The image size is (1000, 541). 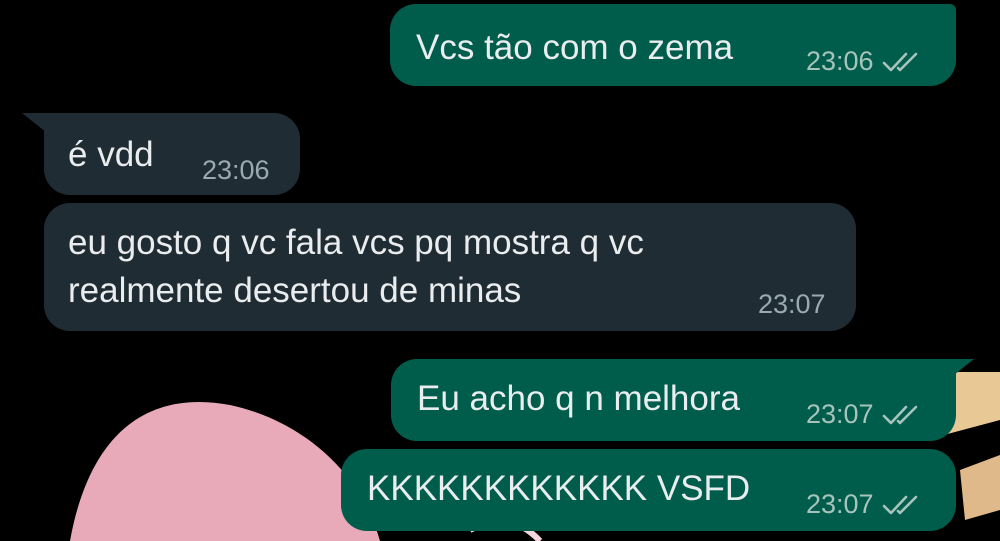 I want to click on incoming-message-bubble: é vdd 23:06, so click(x=172, y=154).